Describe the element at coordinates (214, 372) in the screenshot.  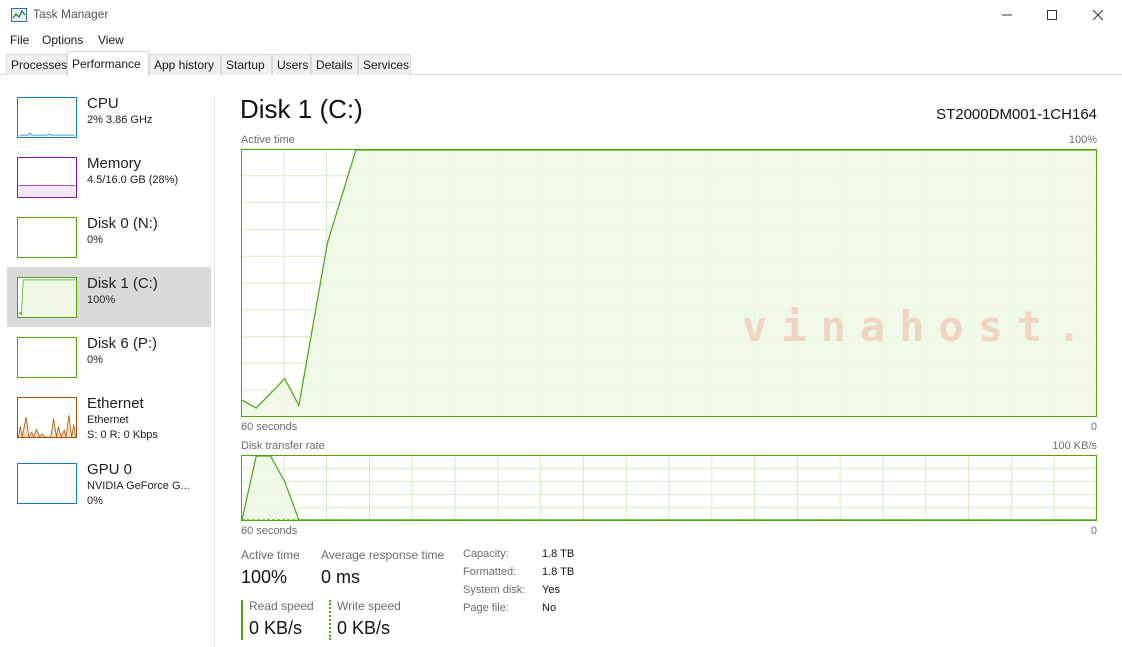
I see `sidebar-divider` at that location.